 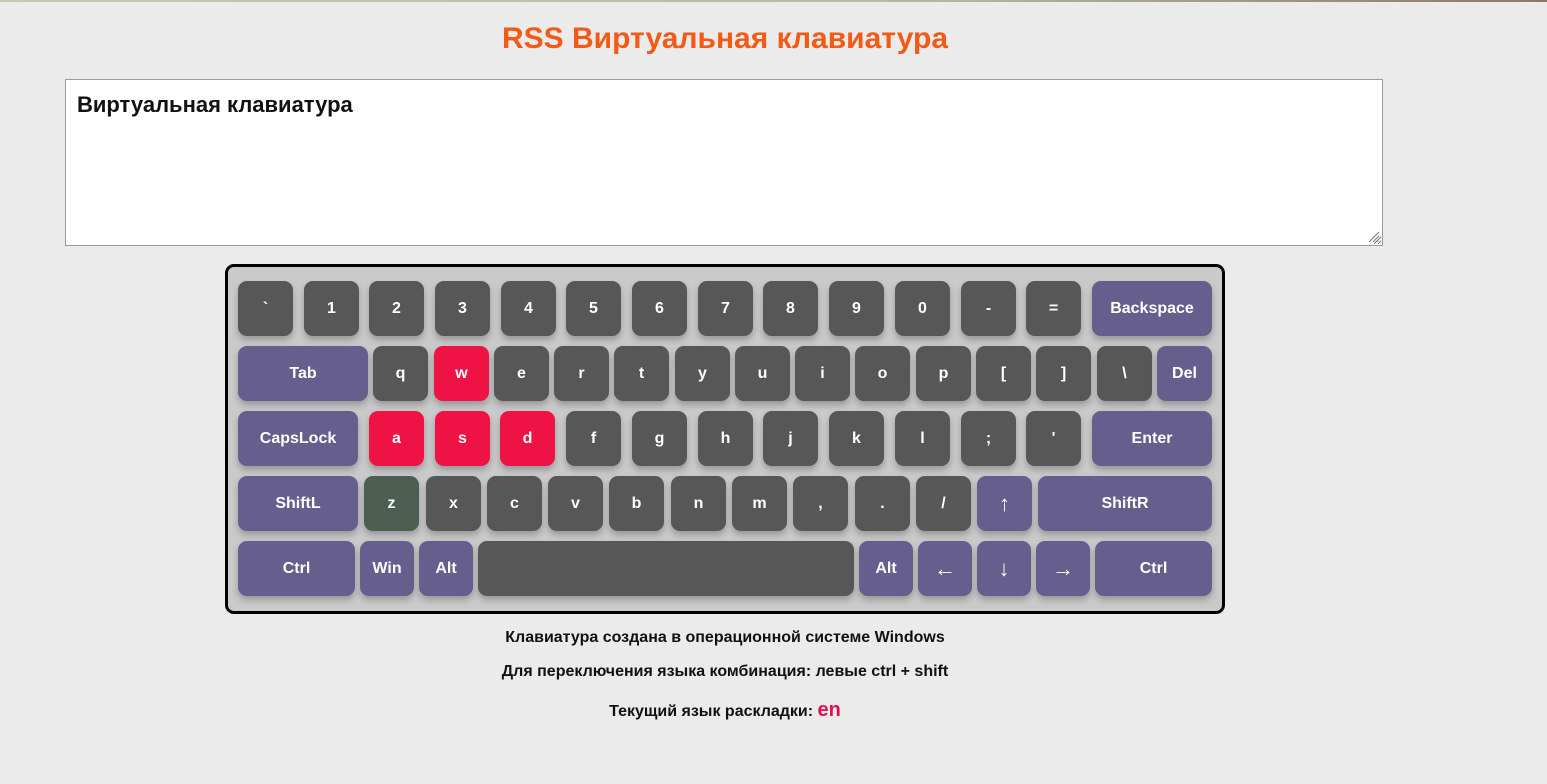 I want to click on key-ctrl-left: Ctrl, so click(x=296, y=568).